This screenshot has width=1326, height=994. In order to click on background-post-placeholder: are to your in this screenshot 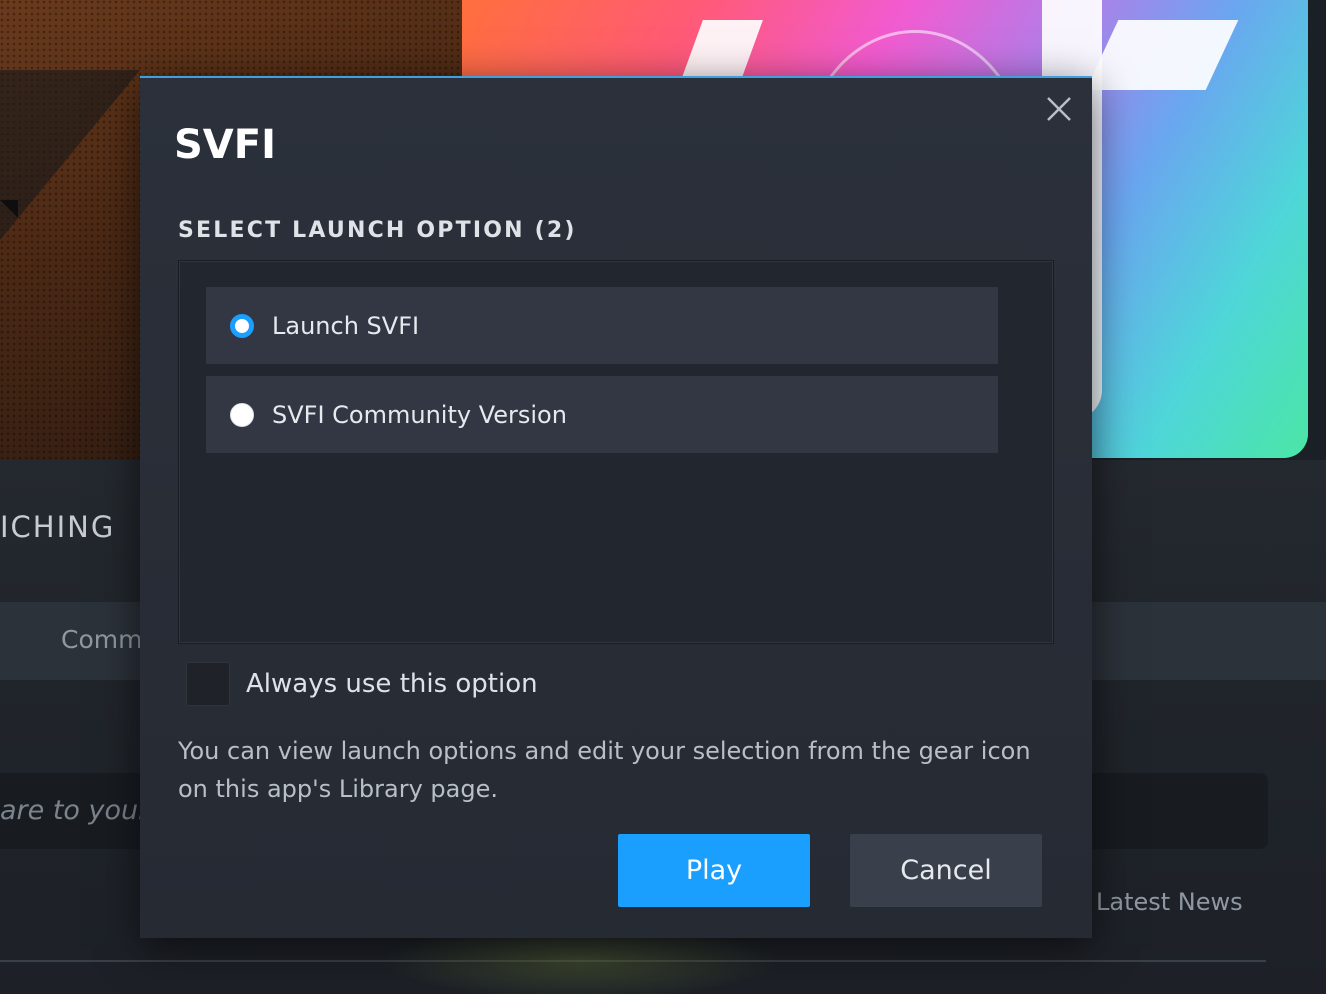, I will do `click(75, 810)`.